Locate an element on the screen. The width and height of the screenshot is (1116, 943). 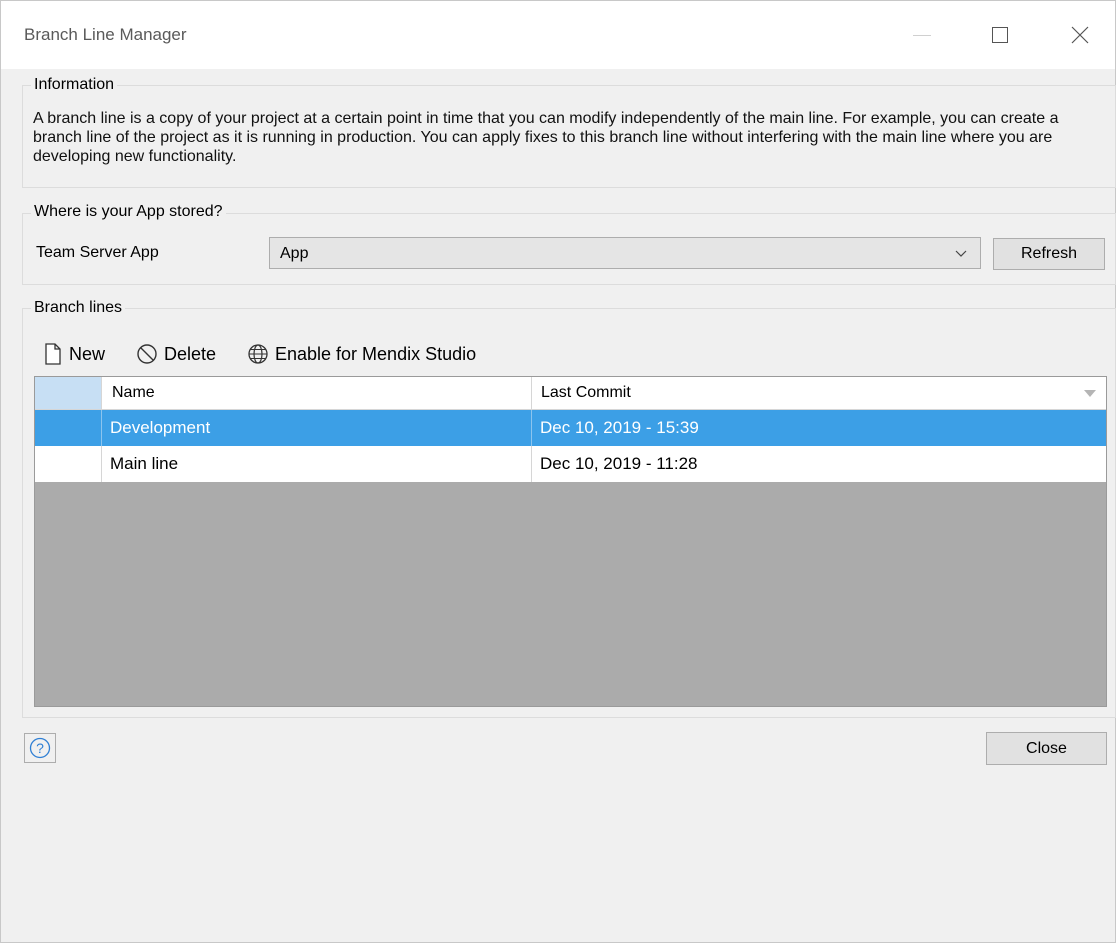
maximize-button is located at coordinates (1000, 35).